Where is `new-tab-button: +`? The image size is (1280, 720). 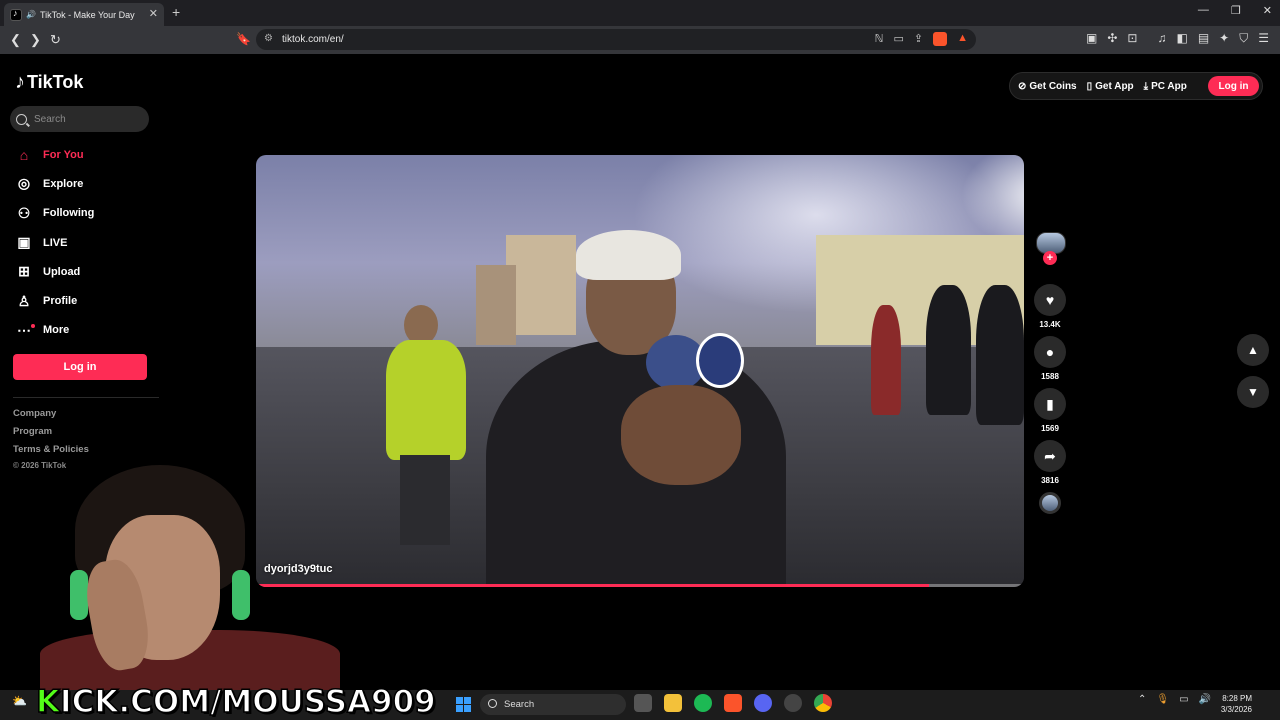
new-tab-button: + is located at coordinates (176, 12).